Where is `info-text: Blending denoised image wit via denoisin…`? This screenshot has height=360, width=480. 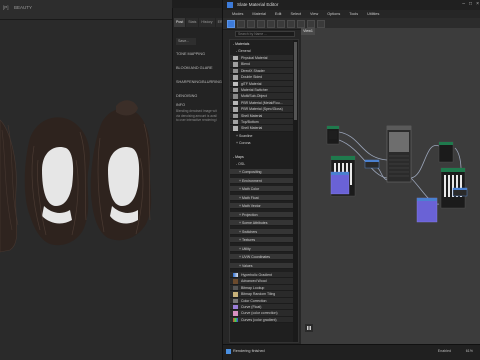
info-text: Blending denoised image wit via denoisin… is located at coordinates (202, 116).